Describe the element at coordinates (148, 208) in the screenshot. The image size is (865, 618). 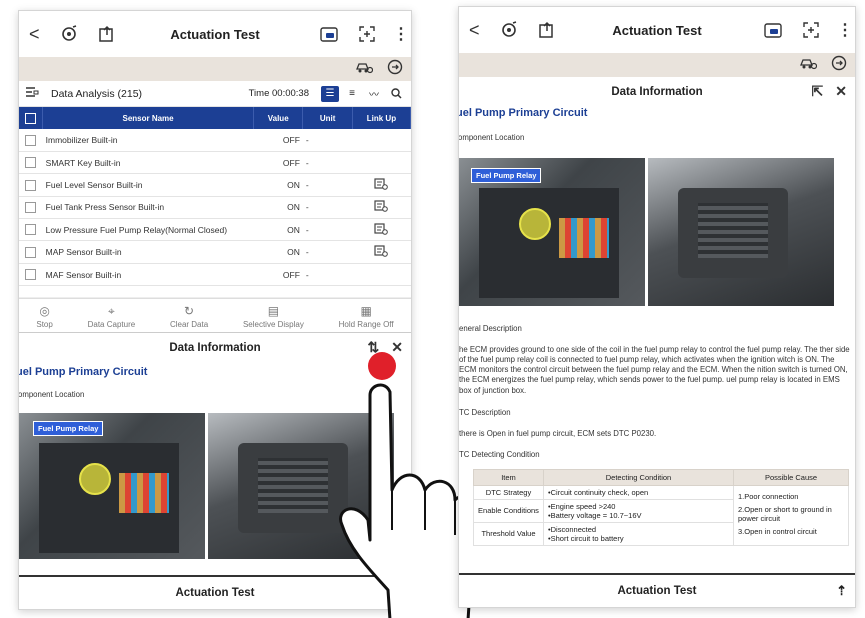
I see `sensor-name: Fuel Tank Press Sensor Built-in` at that location.